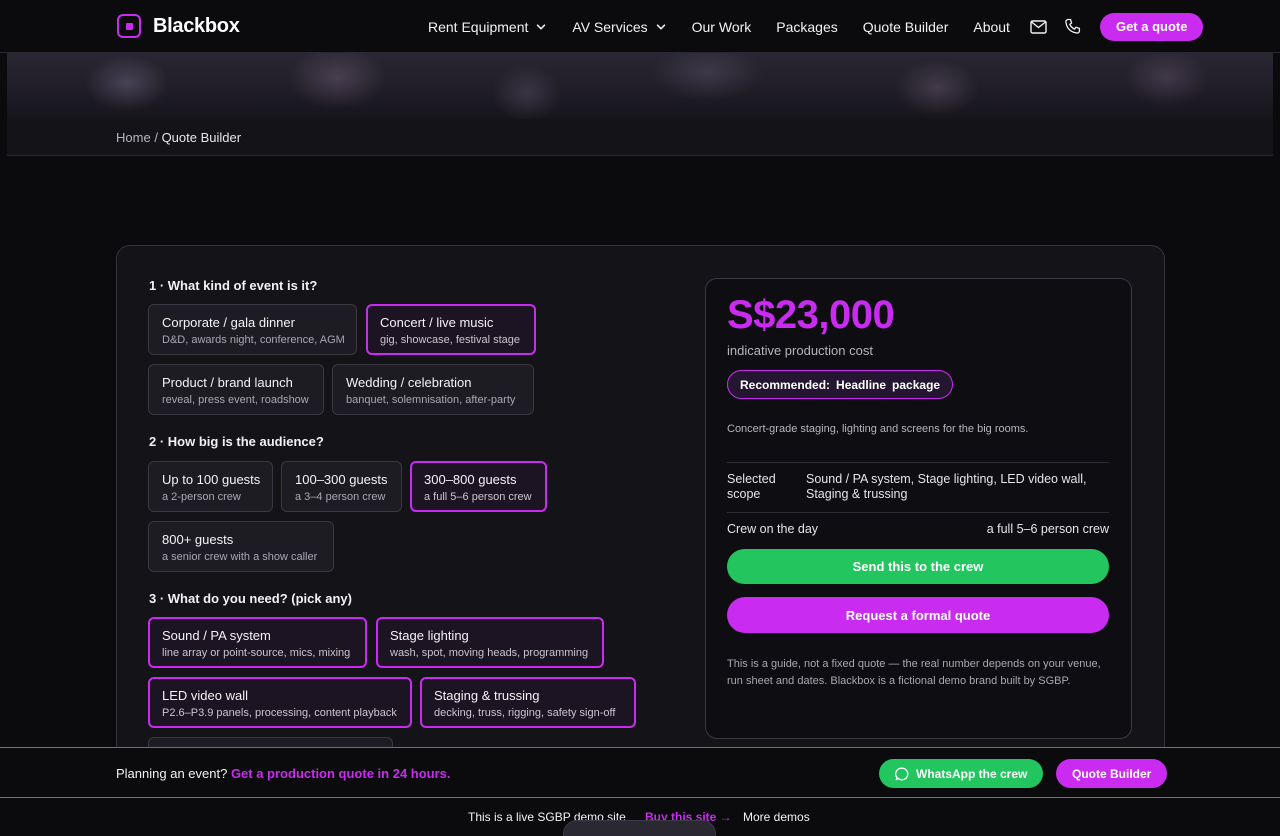  I want to click on nav-item-label: About, so click(991, 26).